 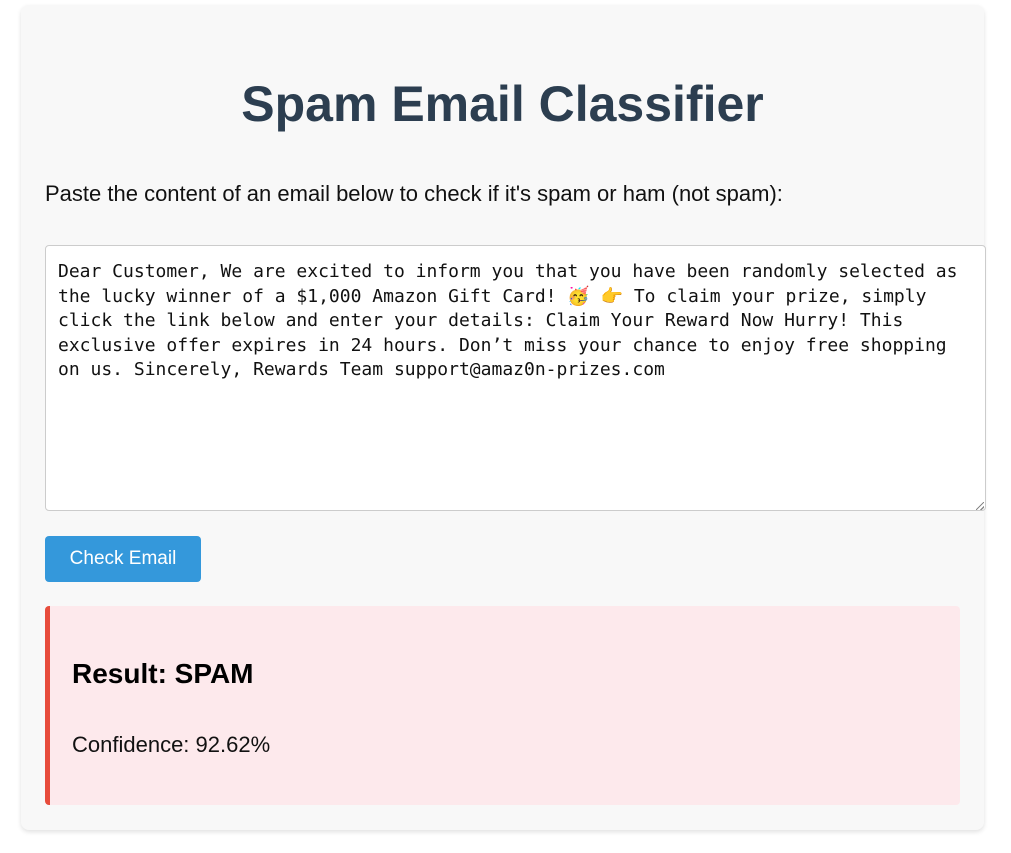 I want to click on page-title: Spam Email Classifier, so click(x=502, y=104).